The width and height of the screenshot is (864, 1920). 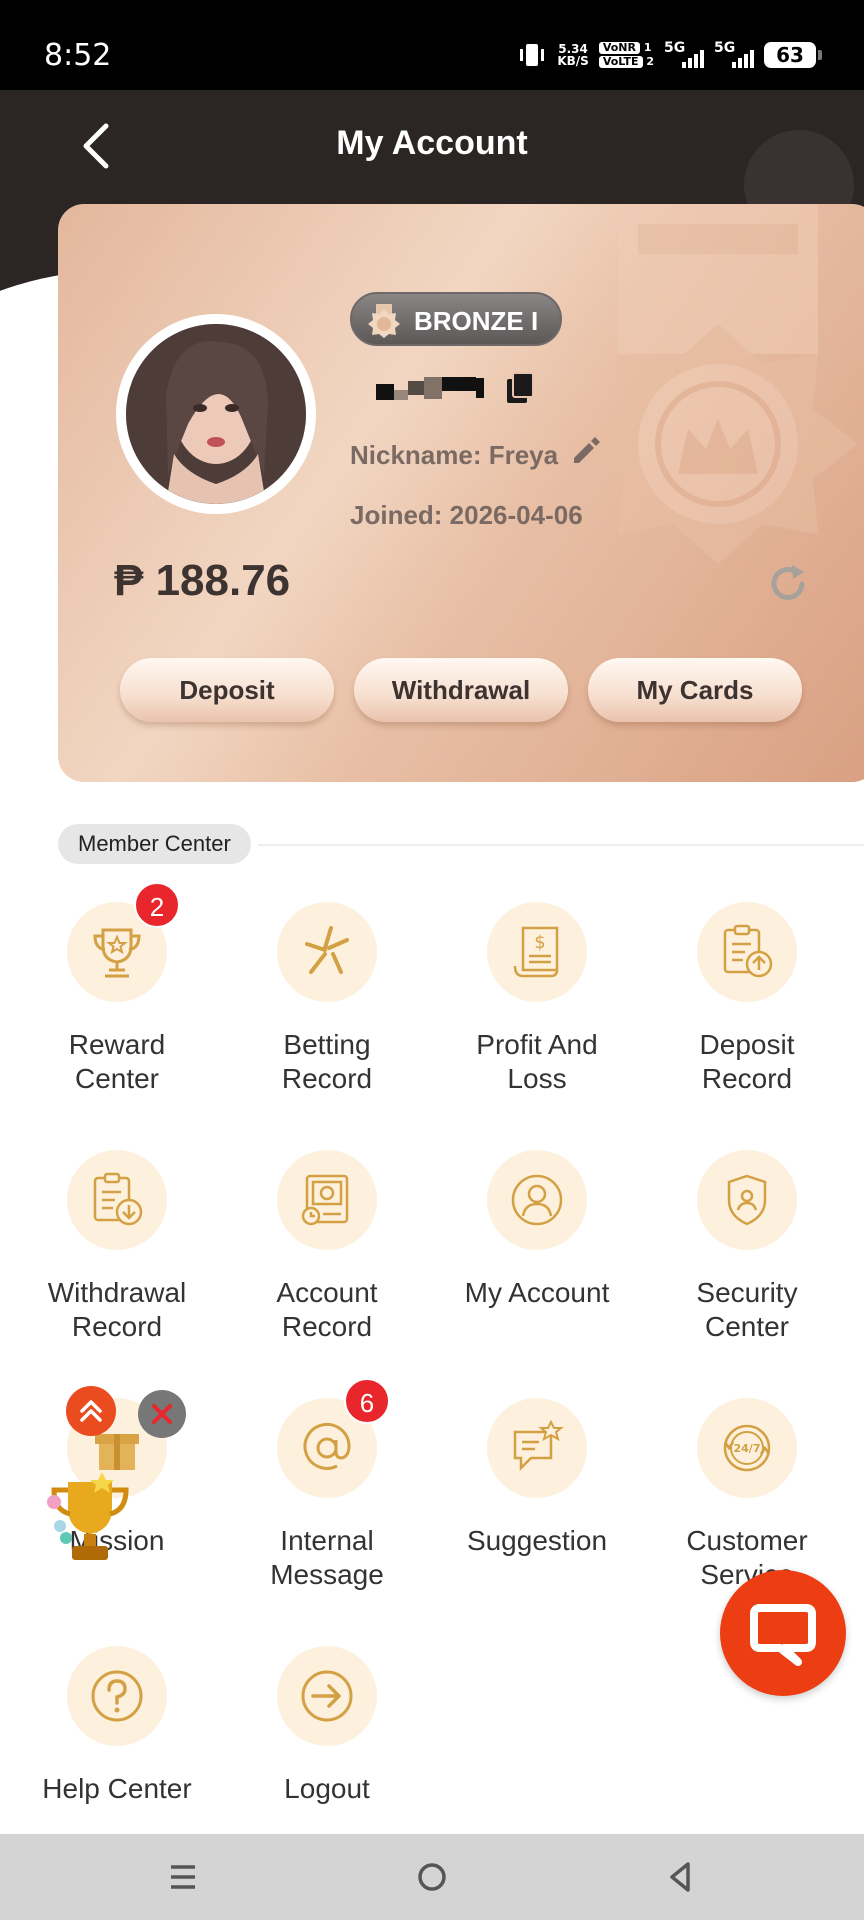 I want to click on user-circle-icon, so click(x=537, y=1200).